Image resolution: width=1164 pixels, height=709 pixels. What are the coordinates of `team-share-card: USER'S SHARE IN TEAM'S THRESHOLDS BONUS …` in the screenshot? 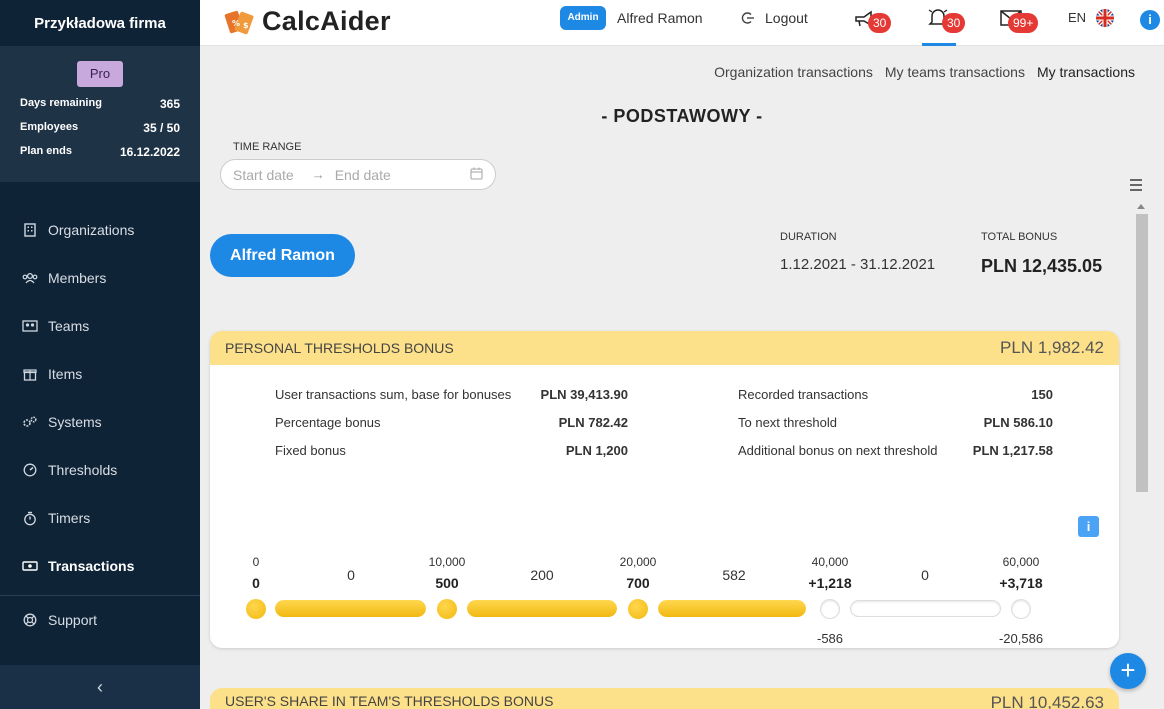 It's located at (664, 698).